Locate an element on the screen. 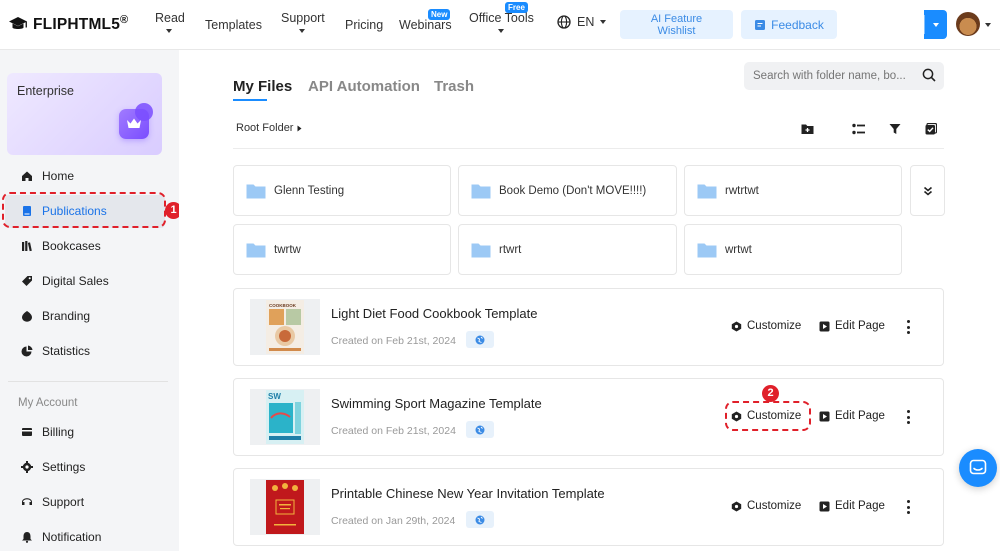 This screenshot has width=1000, height=551. cloud-upload-icon is located at coordinates (861, 25).